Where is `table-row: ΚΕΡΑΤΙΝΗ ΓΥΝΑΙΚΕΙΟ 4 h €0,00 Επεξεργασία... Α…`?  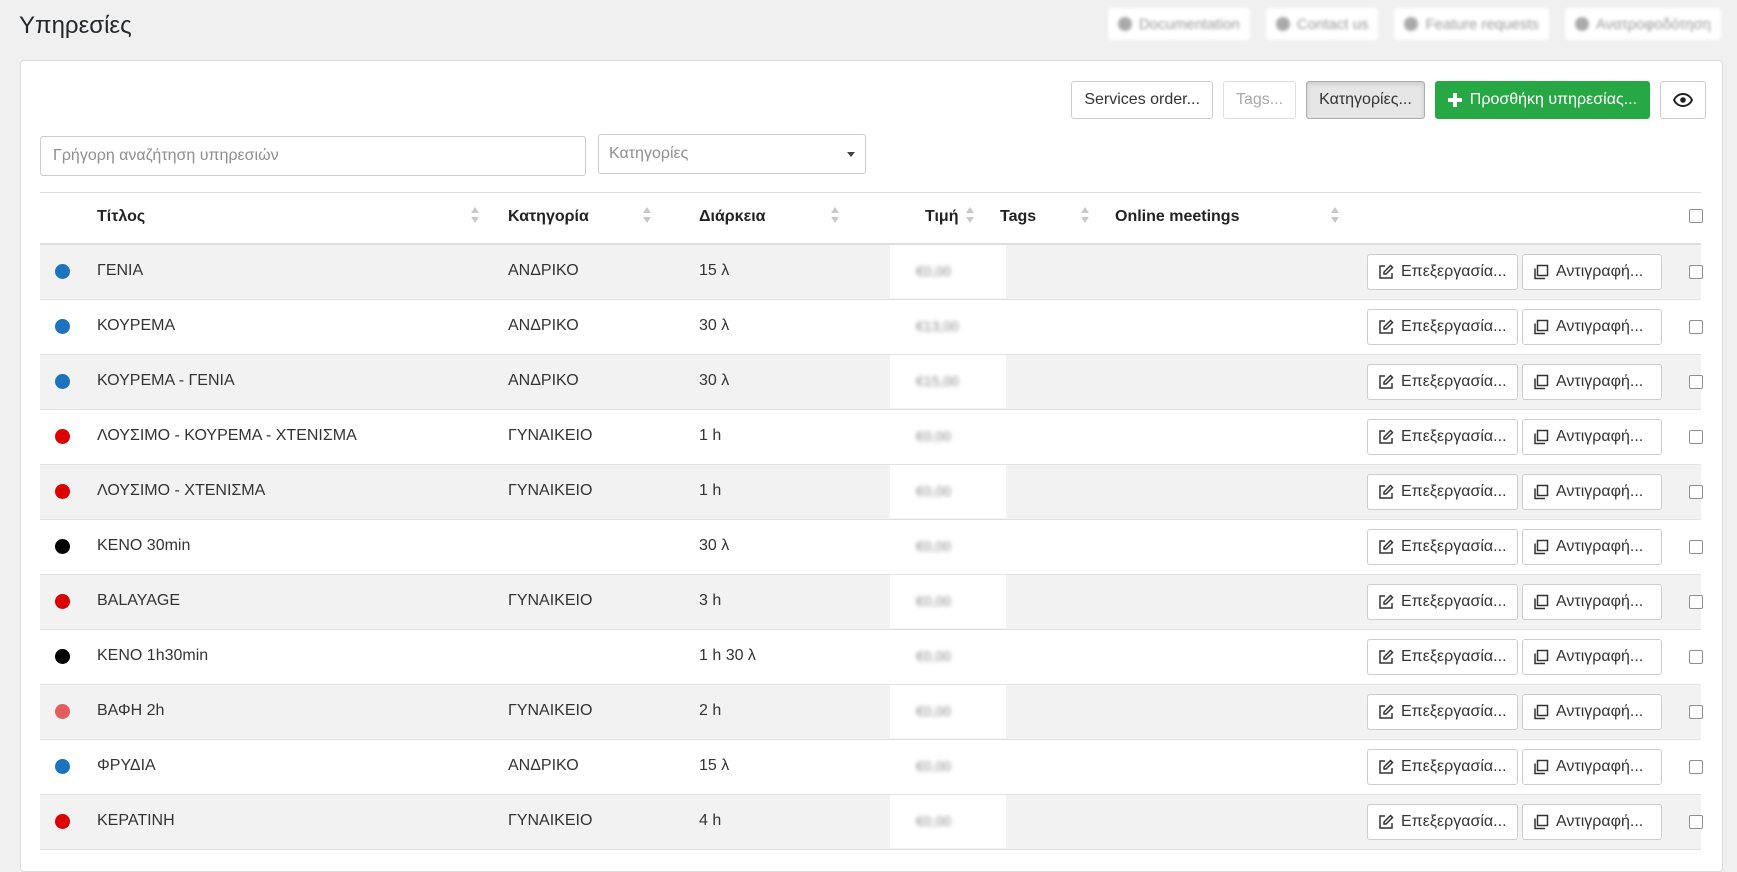 table-row: ΚΕΡΑΤΙΝΗ ΓΥΝΑΙΚΕΙΟ 4 h €0,00 Επεξεργασία... Α… is located at coordinates (871, 822).